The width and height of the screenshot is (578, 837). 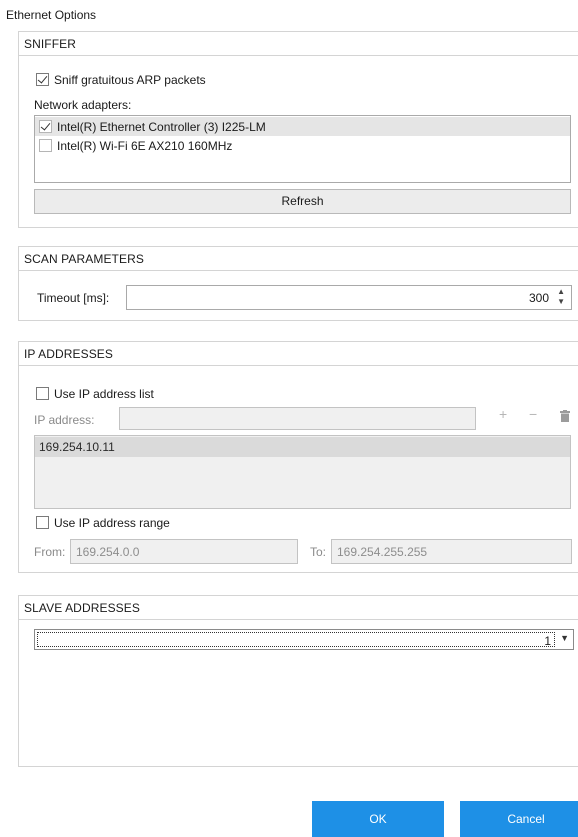 What do you see at coordinates (161, 127) in the screenshot?
I see `adapter-ethernet-label: Intel(R) Ethernet Controller (3) I225-LM` at bounding box center [161, 127].